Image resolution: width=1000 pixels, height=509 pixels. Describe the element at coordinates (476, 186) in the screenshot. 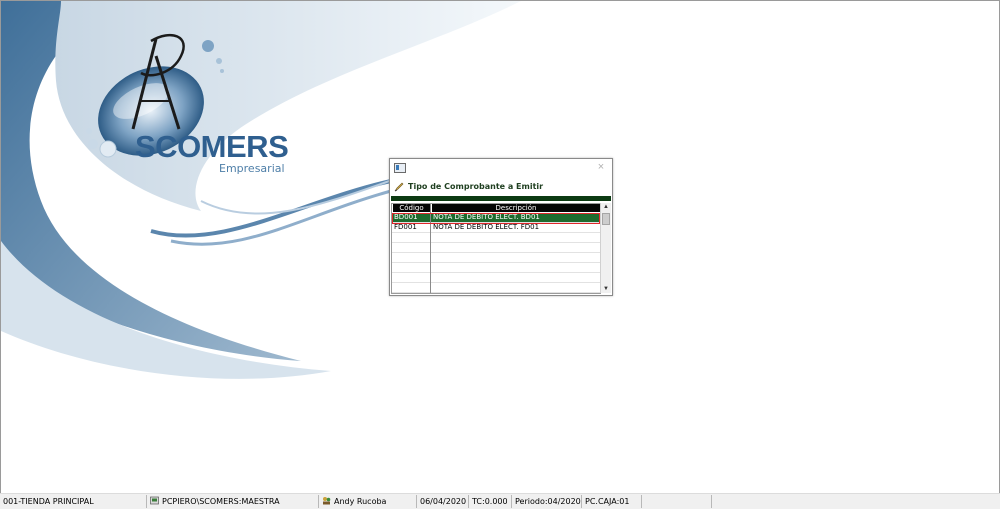

I see `dialog-title: Tipo de Comprobante a Emitir` at that location.